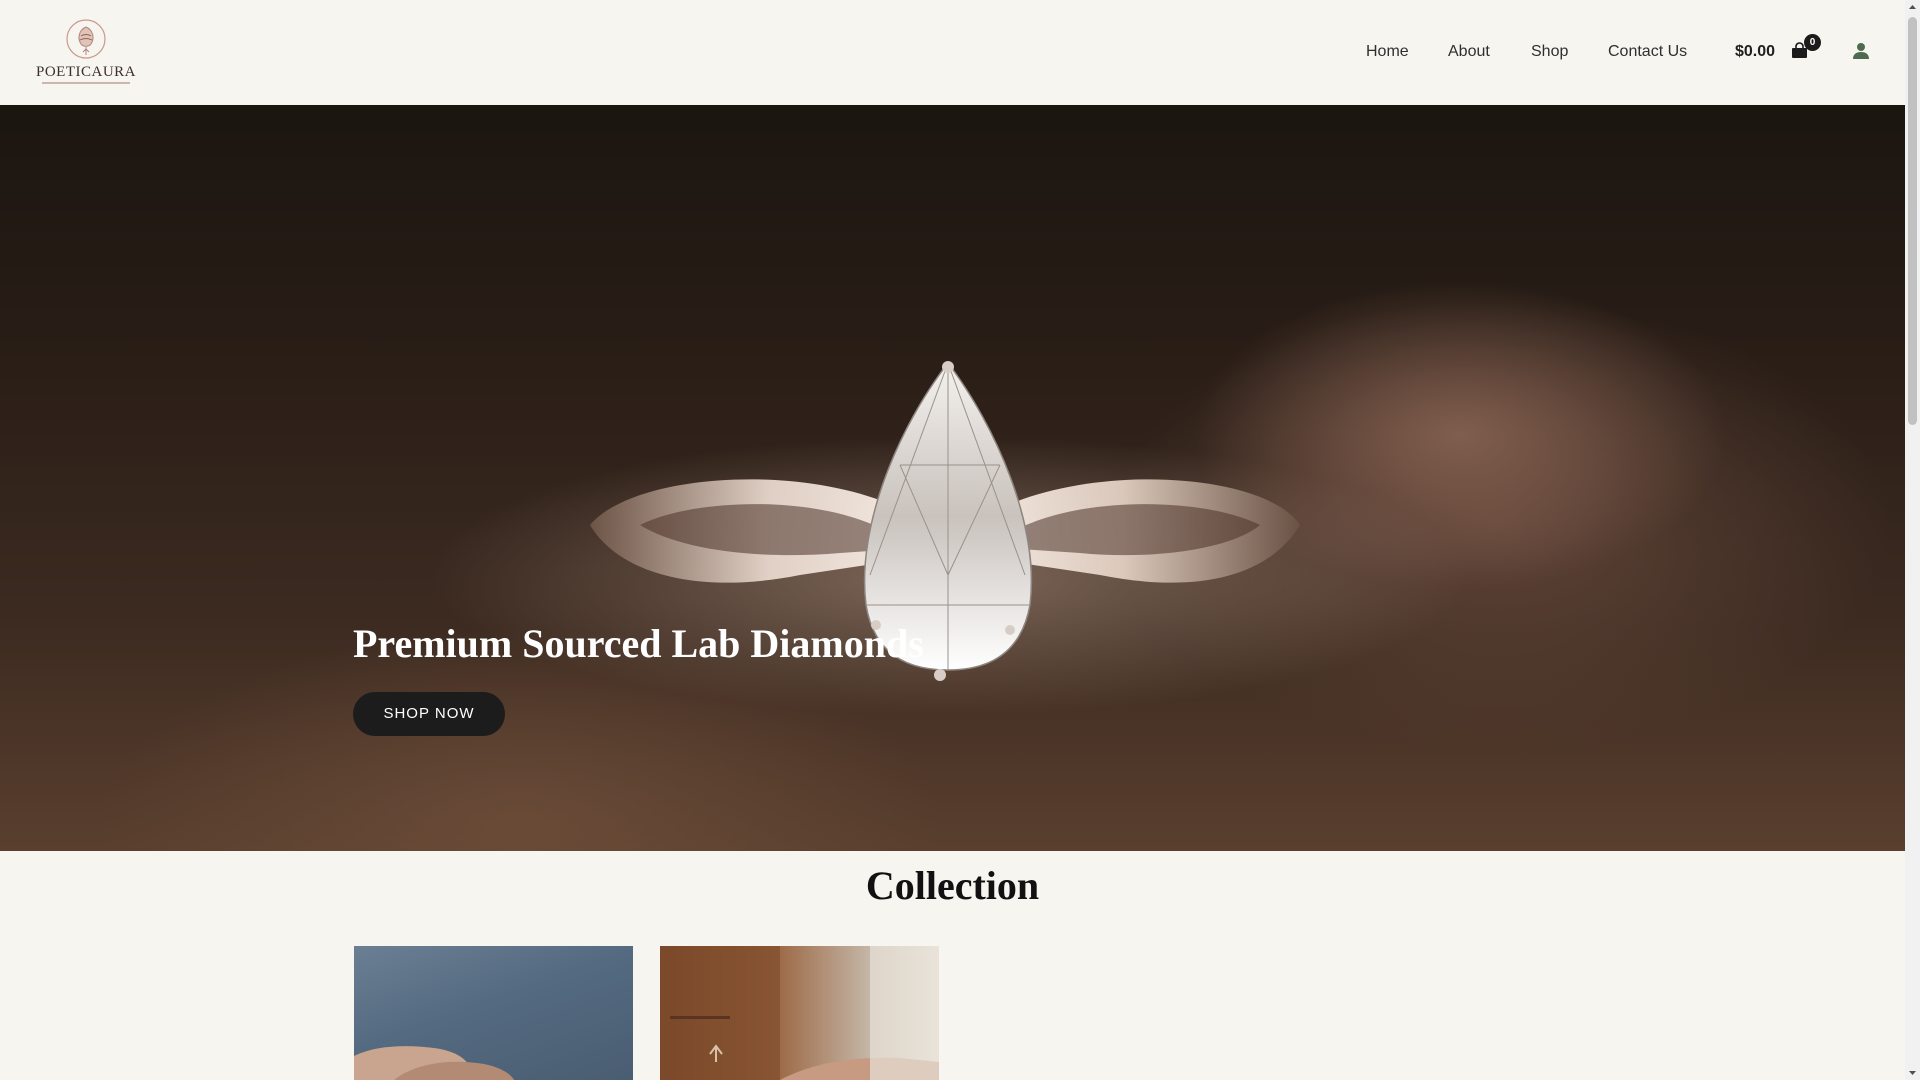 This screenshot has width=1920, height=1080. Describe the element at coordinates (1387, 52) in the screenshot. I see `nav-home: Home` at that location.